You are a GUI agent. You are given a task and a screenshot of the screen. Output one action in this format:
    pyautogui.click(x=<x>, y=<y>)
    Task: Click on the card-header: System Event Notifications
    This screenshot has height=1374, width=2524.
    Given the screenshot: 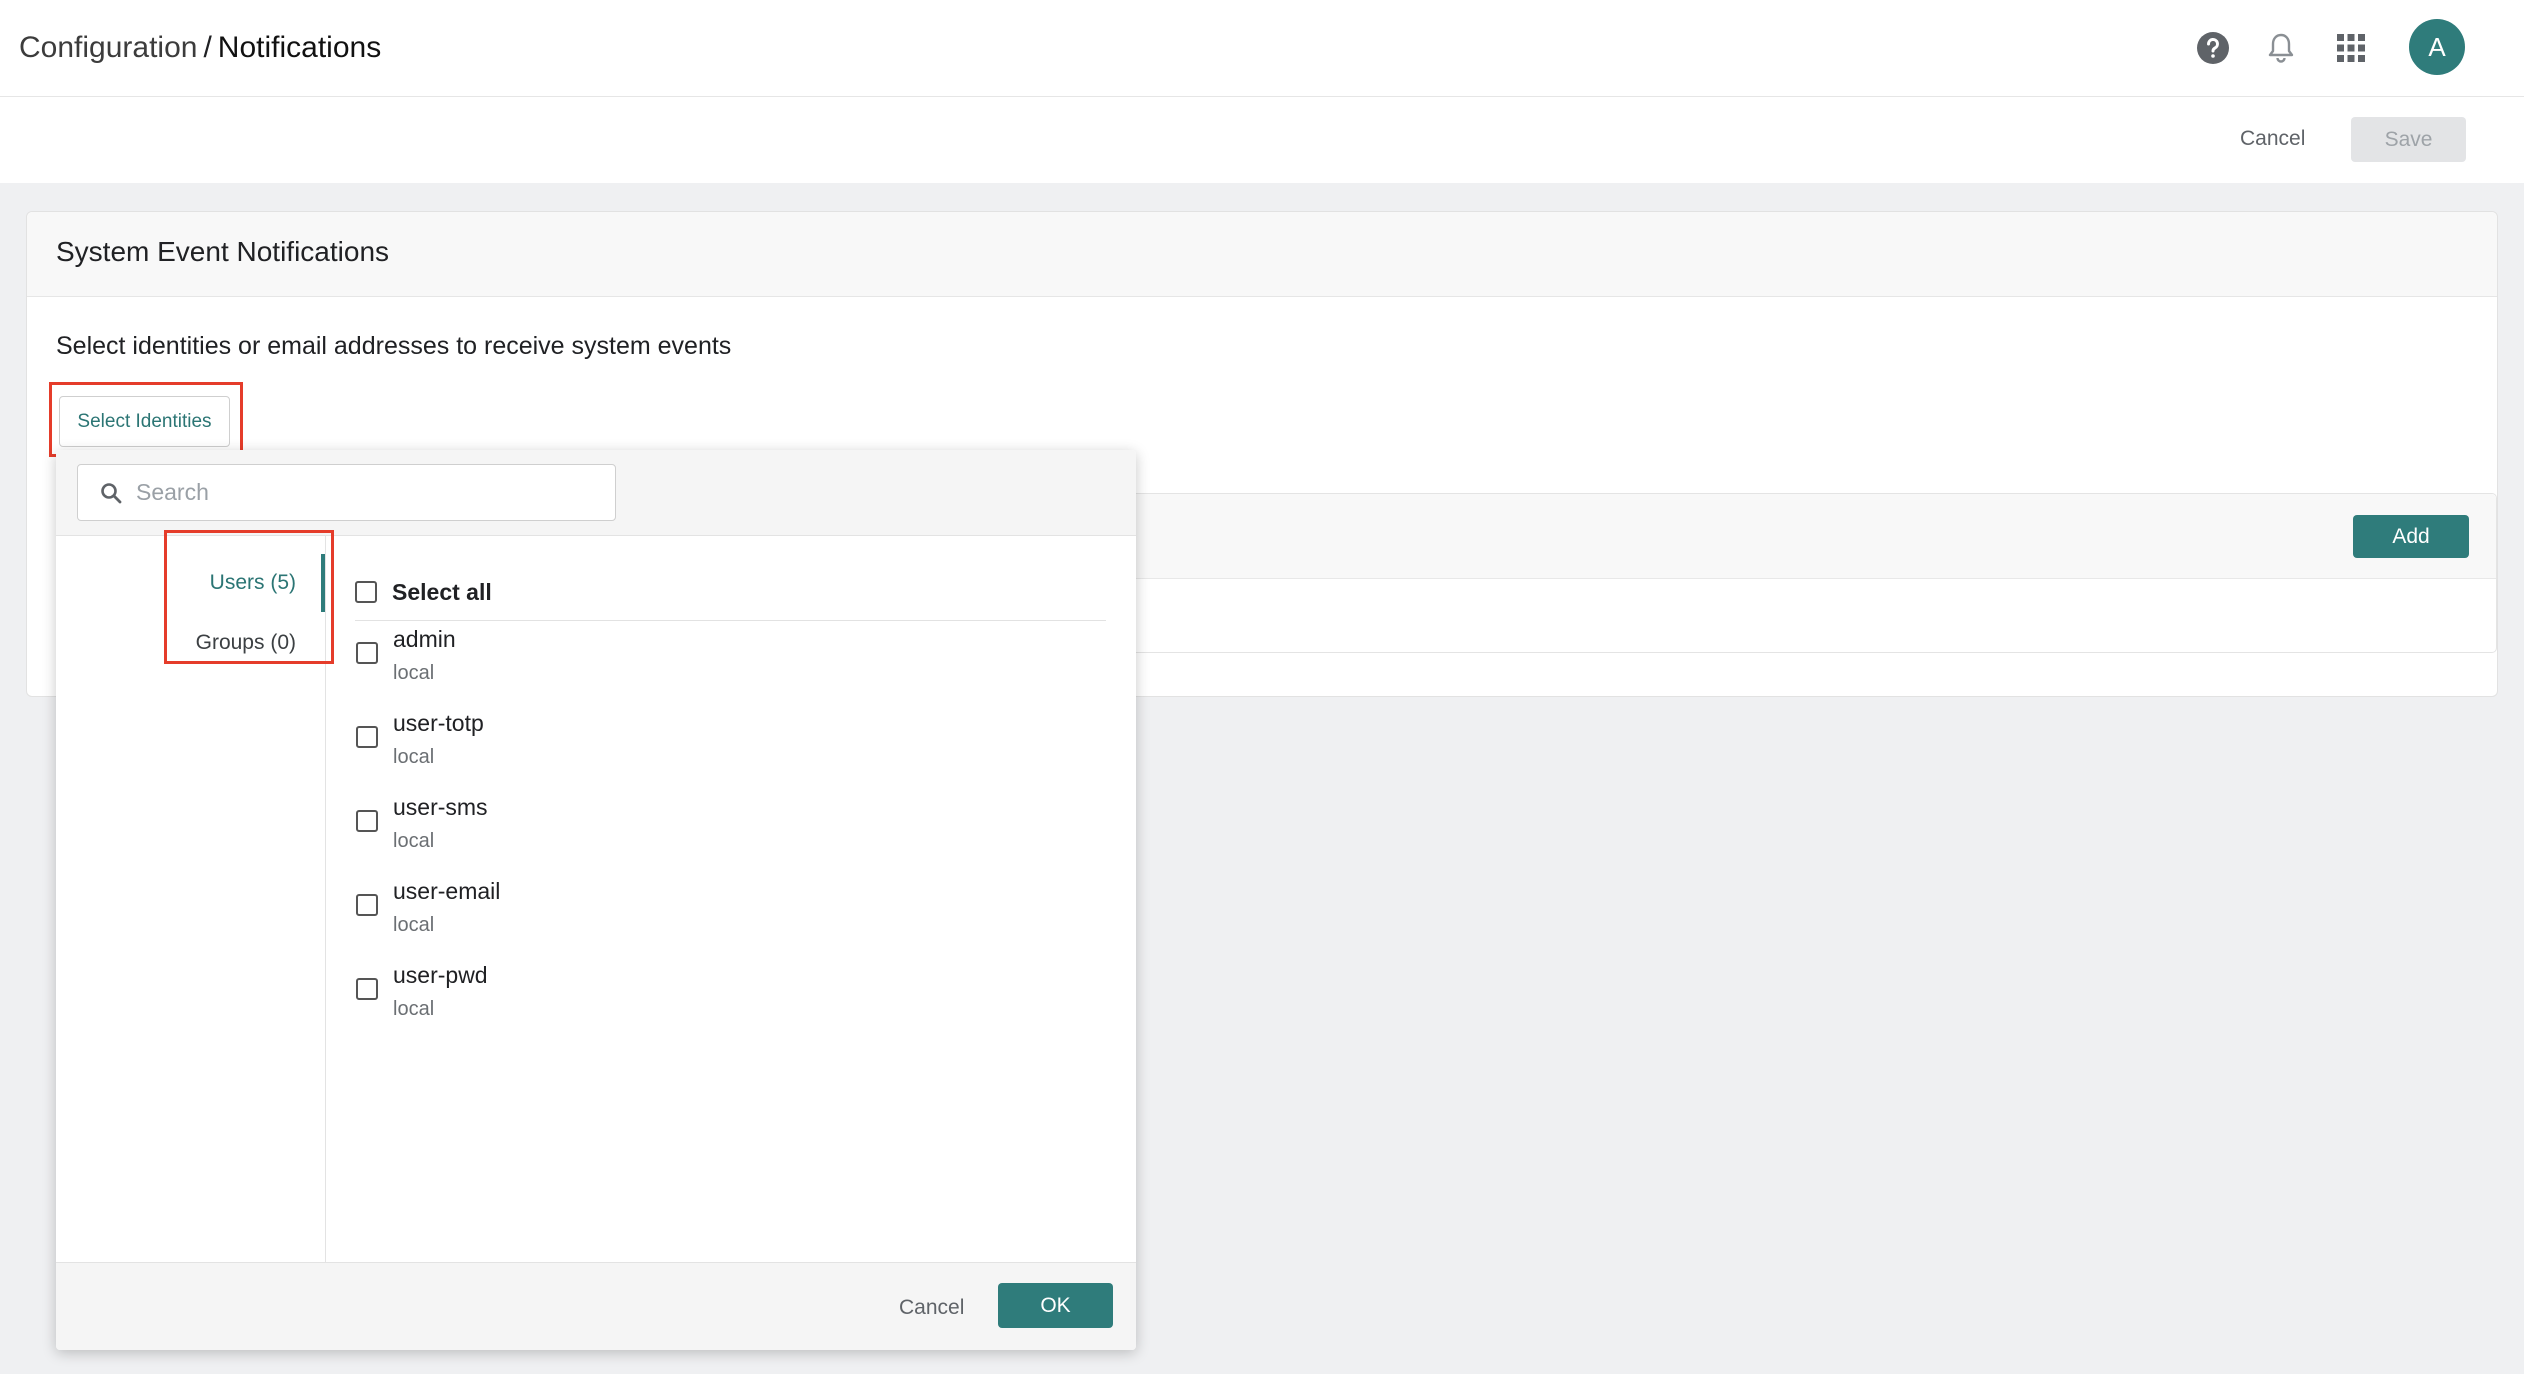 What is the action you would take?
    pyautogui.click(x=1262, y=254)
    